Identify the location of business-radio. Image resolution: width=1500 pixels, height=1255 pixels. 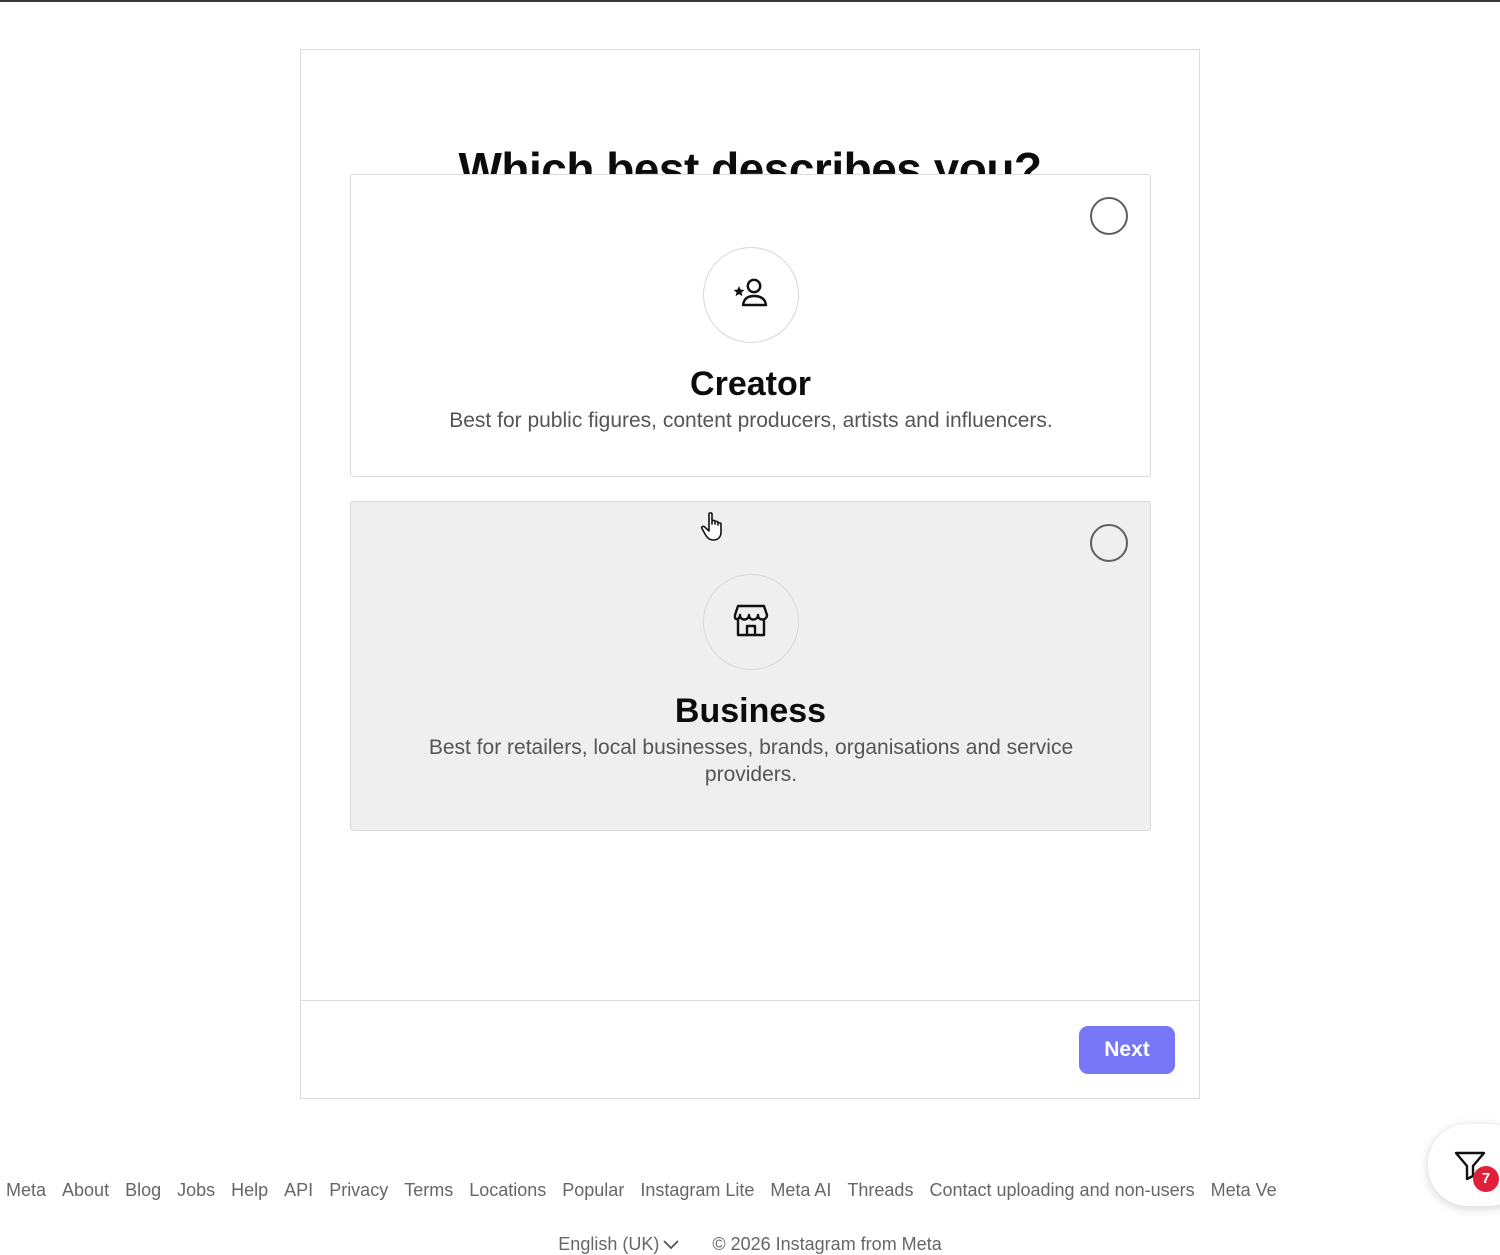
(1109, 543).